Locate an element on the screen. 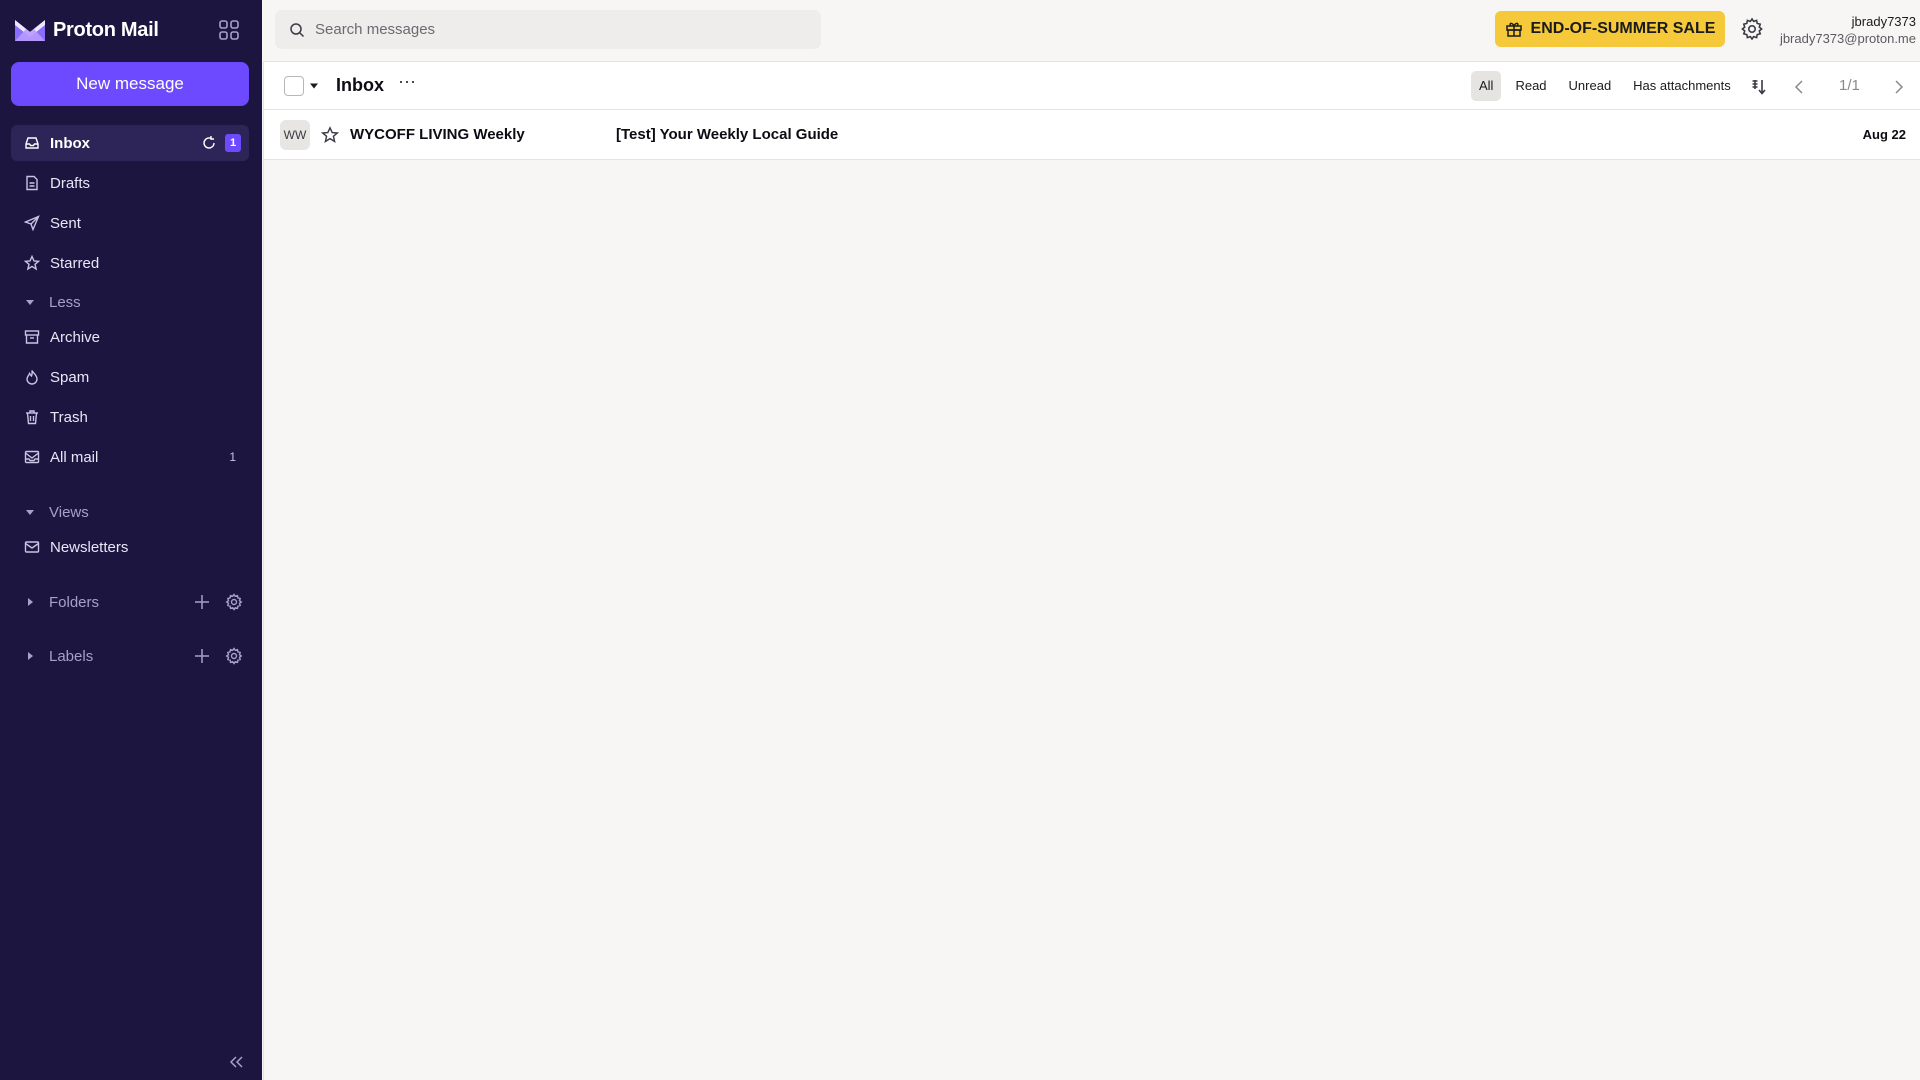  labels-toggle: Labels is located at coordinates (130, 656).